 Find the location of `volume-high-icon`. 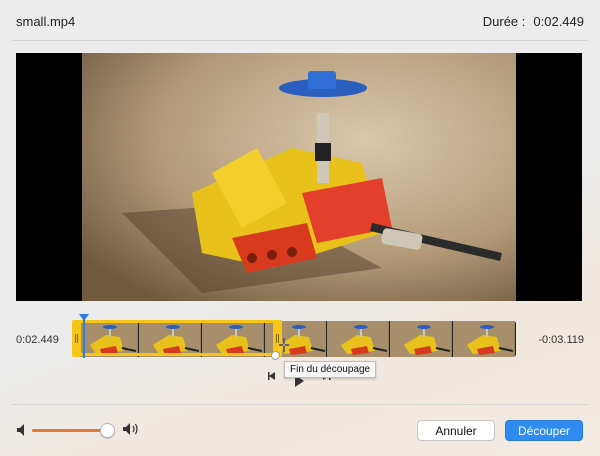

volume-high-icon is located at coordinates (130, 429).